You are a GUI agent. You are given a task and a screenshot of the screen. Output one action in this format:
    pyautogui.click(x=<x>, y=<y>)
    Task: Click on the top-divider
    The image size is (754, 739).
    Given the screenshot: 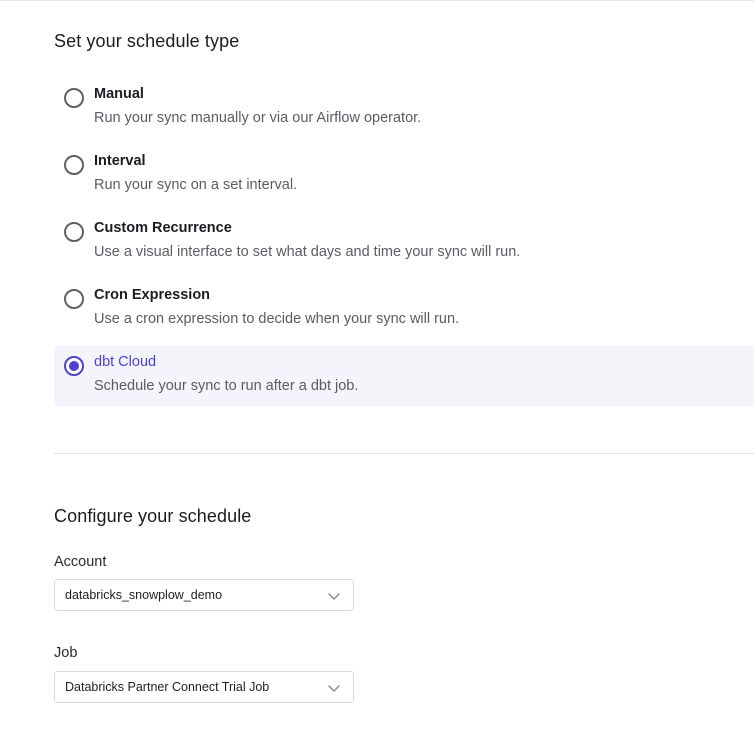 What is the action you would take?
    pyautogui.click(x=377, y=0)
    